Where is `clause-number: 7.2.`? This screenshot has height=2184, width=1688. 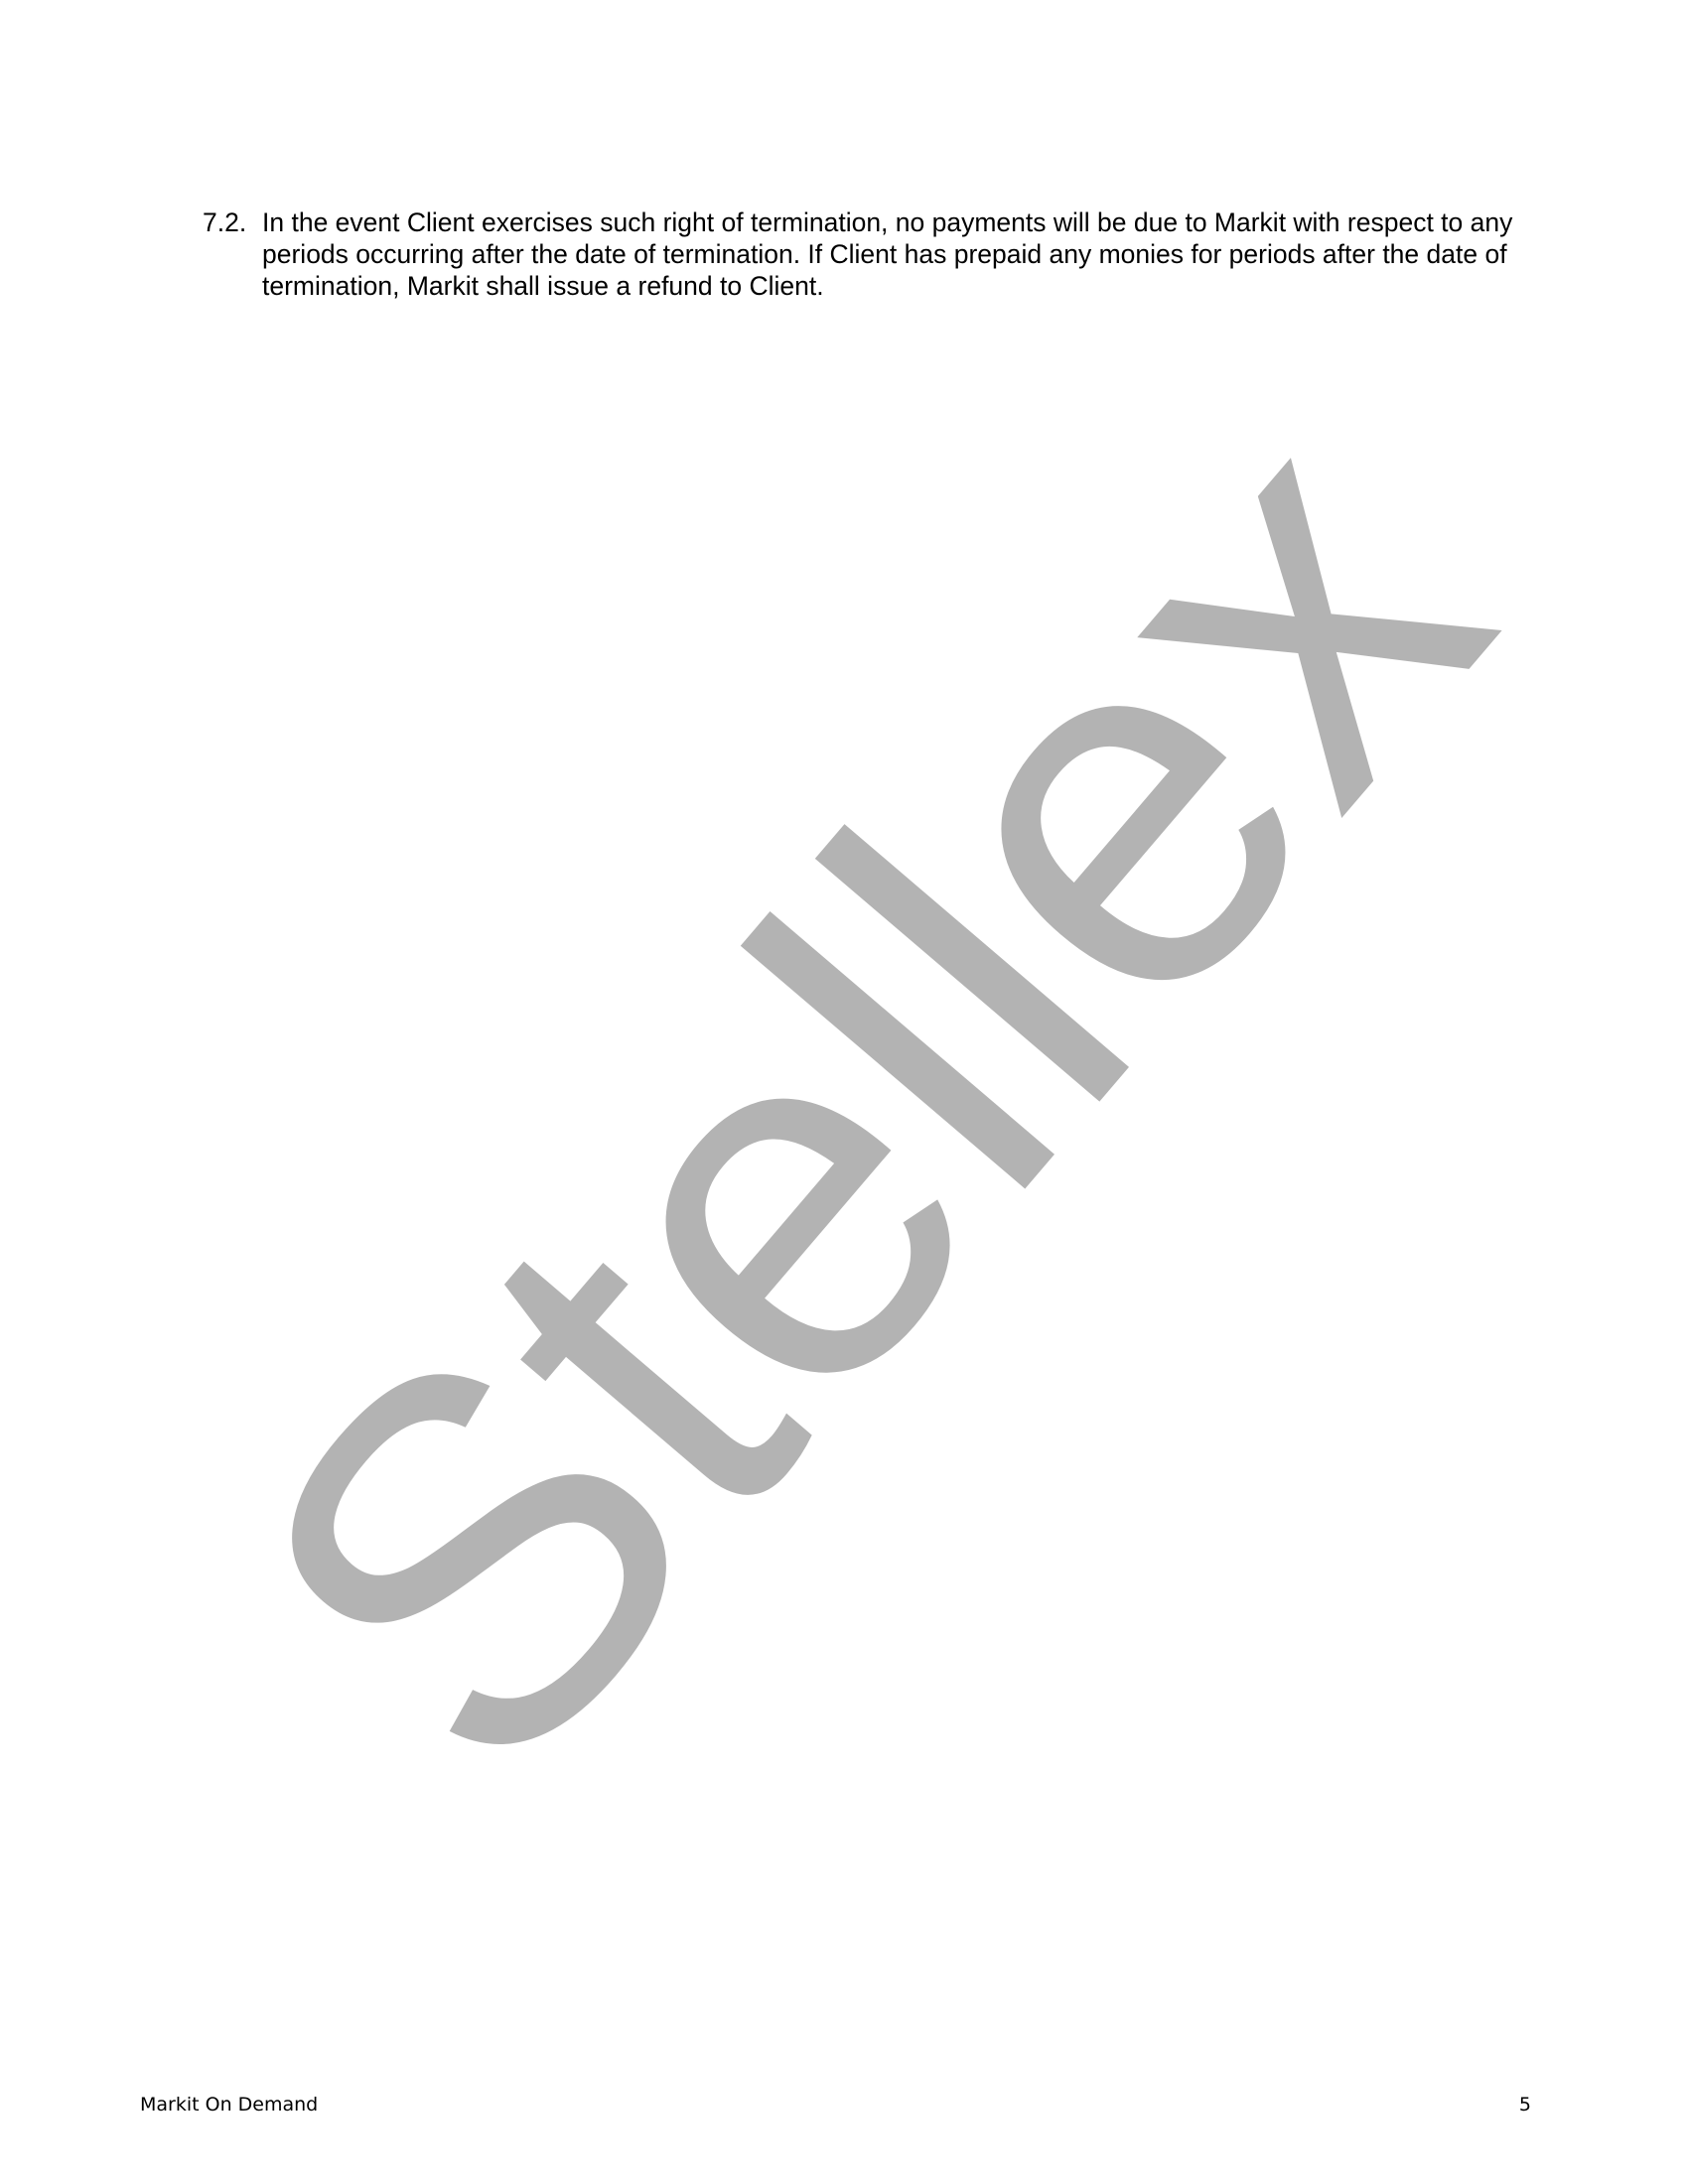 clause-number: 7.2. is located at coordinates (225, 222).